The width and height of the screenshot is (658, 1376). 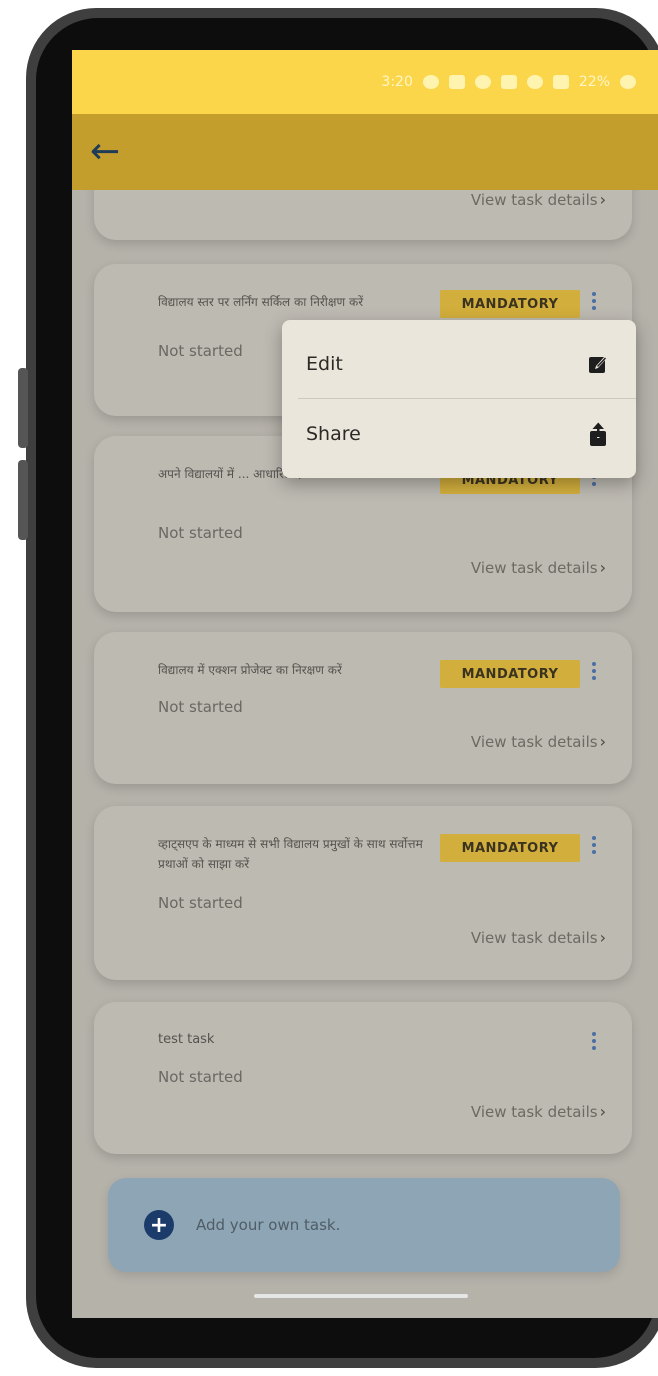 I want to click on volume-up-button, so click(x=23, y=408).